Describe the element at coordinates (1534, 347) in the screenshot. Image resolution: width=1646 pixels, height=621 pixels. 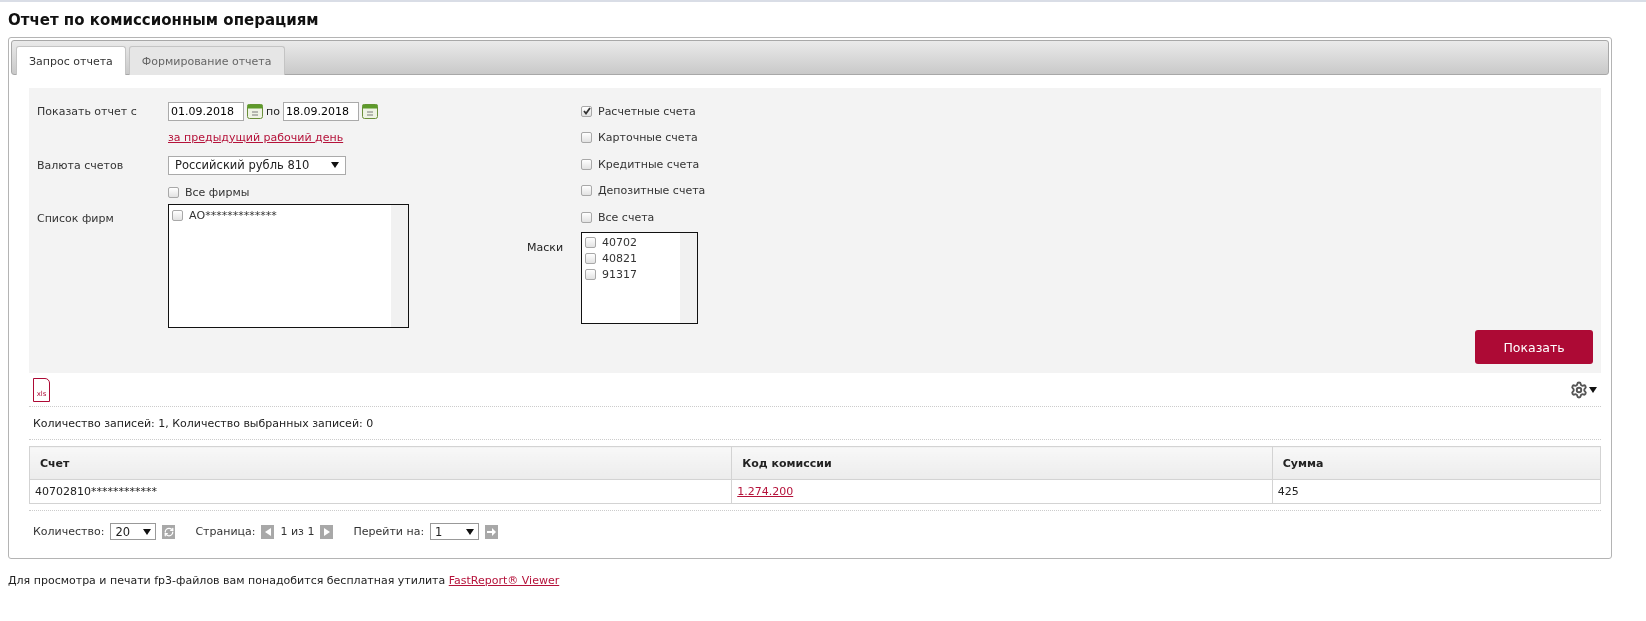
I see `show-button: Показать` at that location.